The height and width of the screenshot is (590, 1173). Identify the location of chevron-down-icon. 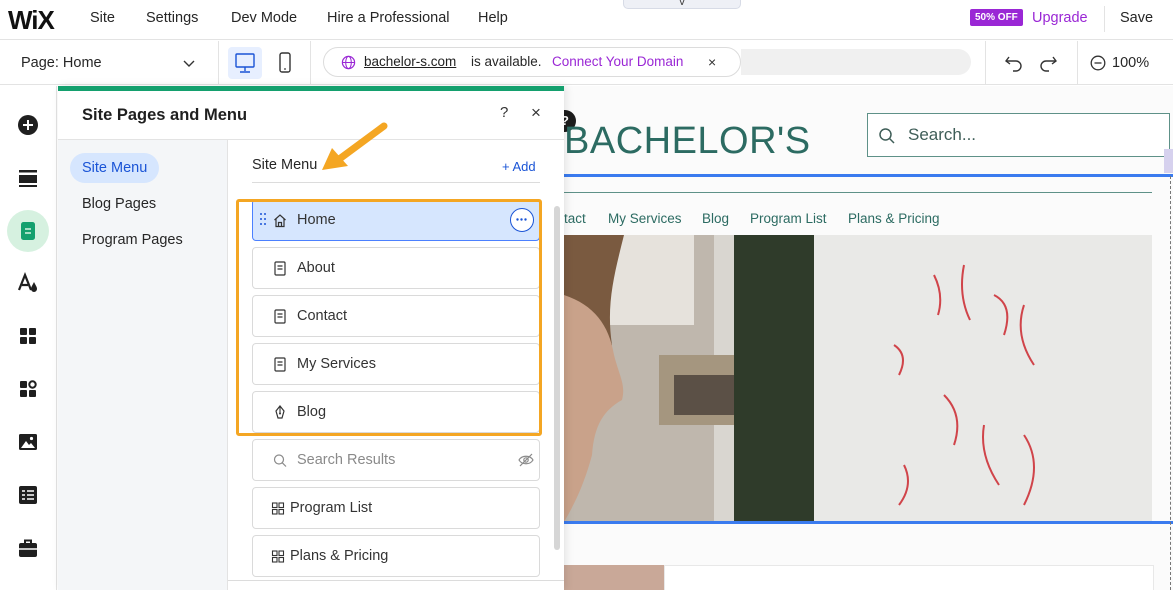
(189, 63).